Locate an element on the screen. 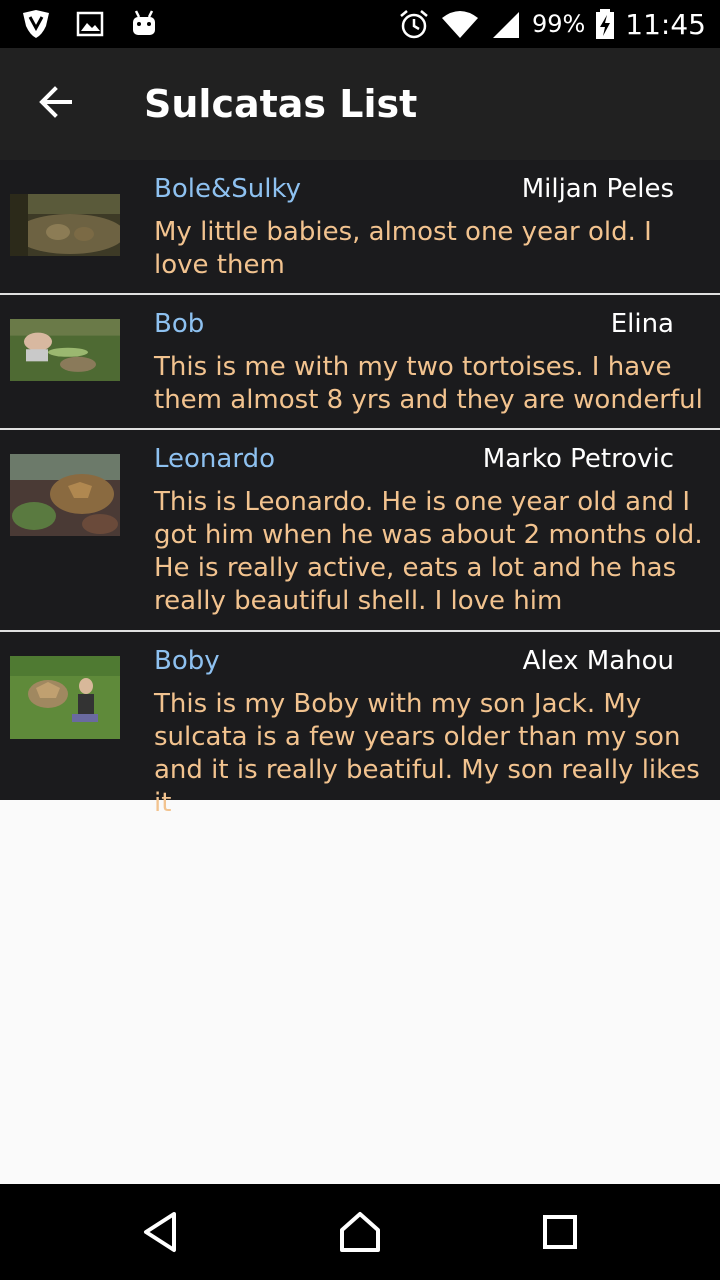 This screenshot has width=720, height=1280. tortoise-name: Leonardo is located at coordinates (214, 459).